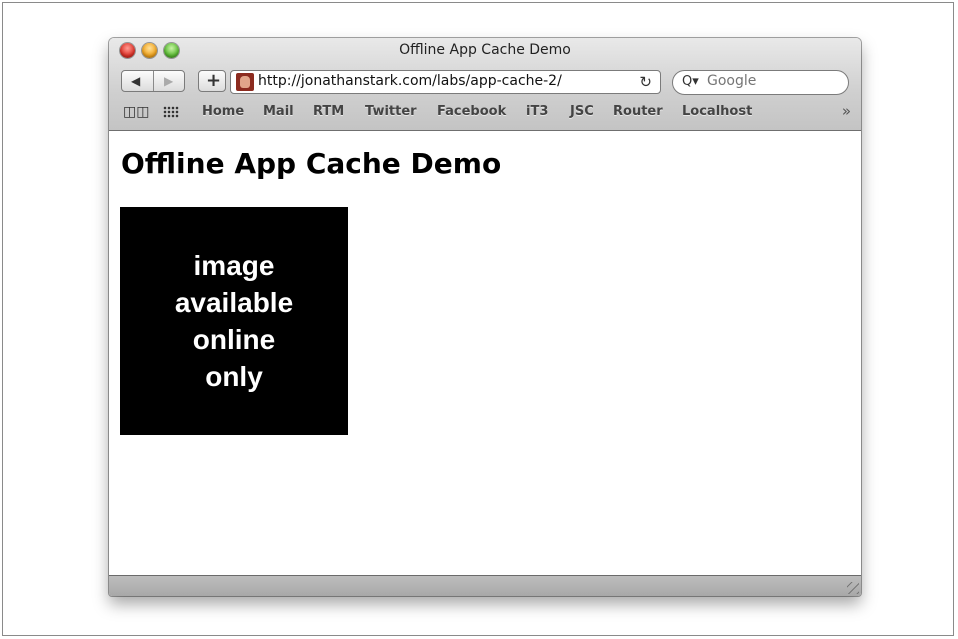 This screenshot has height=639, width=958. I want to click on overflow-chevron-icon: », so click(846, 111).